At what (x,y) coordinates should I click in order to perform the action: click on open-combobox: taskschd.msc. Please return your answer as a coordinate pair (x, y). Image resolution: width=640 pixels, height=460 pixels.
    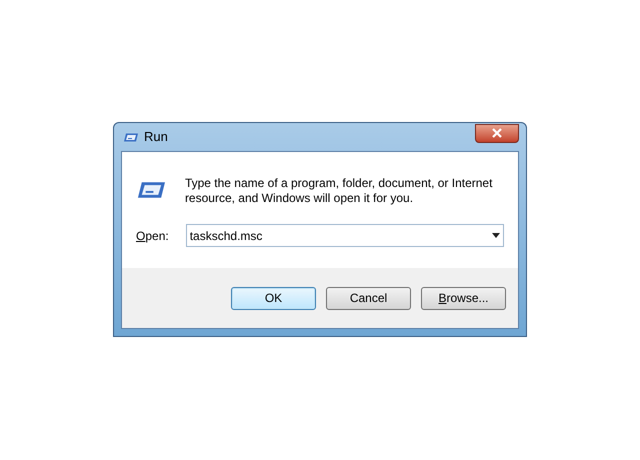
    Looking at the image, I should click on (345, 235).